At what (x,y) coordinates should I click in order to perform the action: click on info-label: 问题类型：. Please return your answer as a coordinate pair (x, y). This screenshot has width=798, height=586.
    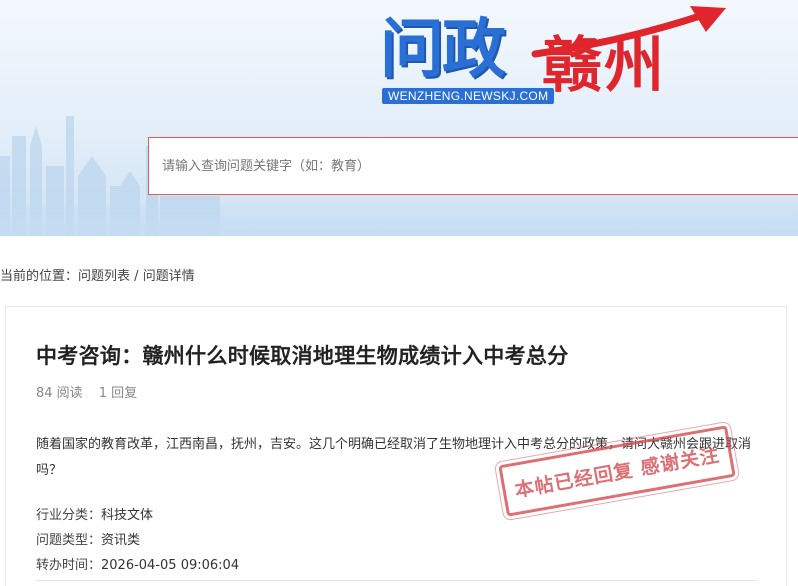
    Looking at the image, I should click on (69, 540).